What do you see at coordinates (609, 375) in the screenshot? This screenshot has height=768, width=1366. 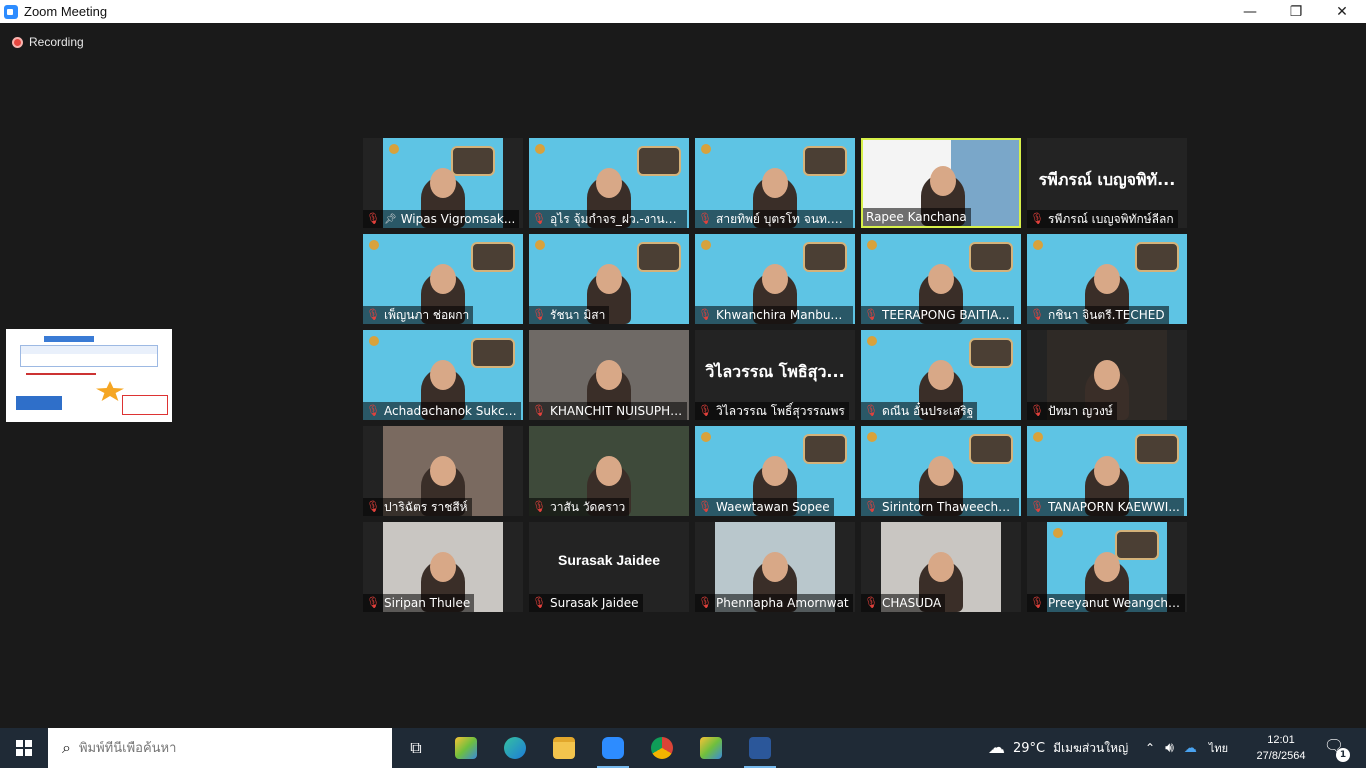 I see `participant-tile: 🎙︎ KHANCHIT NUISUPHAP` at bounding box center [609, 375].